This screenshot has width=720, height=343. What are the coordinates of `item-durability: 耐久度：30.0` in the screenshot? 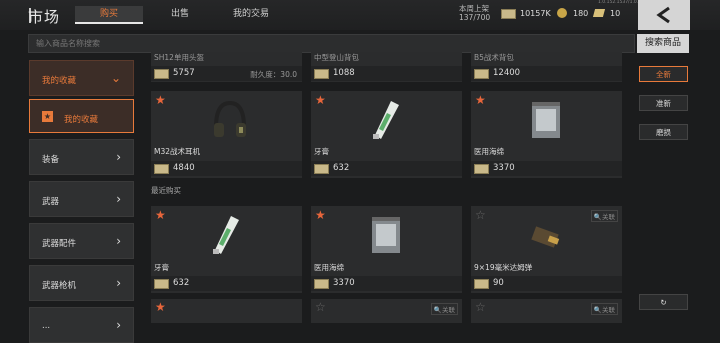 It's located at (273, 74).